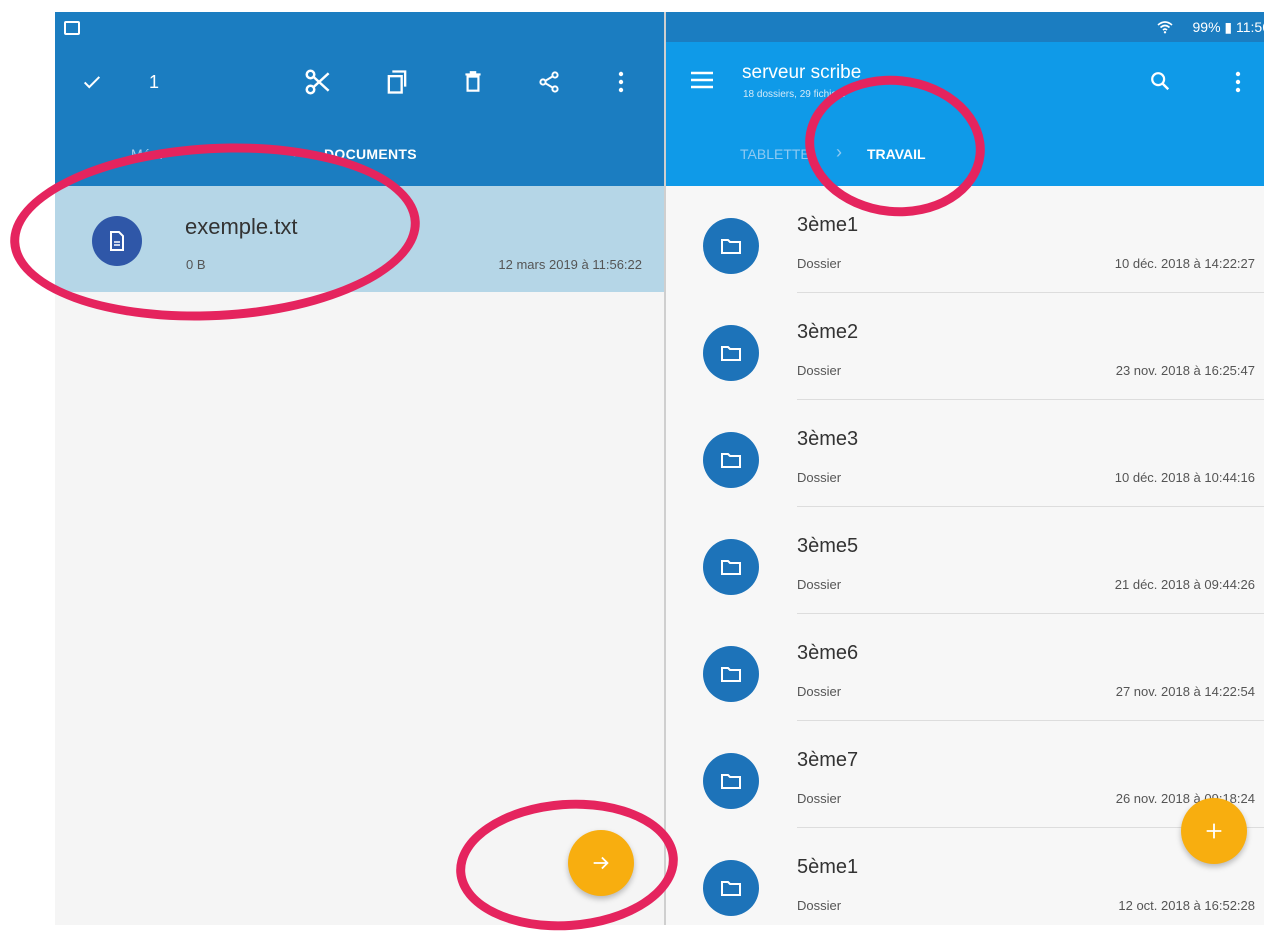 This screenshot has width=1264, height=938. What do you see at coordinates (1165, 27) in the screenshot?
I see `wifi-icon` at bounding box center [1165, 27].